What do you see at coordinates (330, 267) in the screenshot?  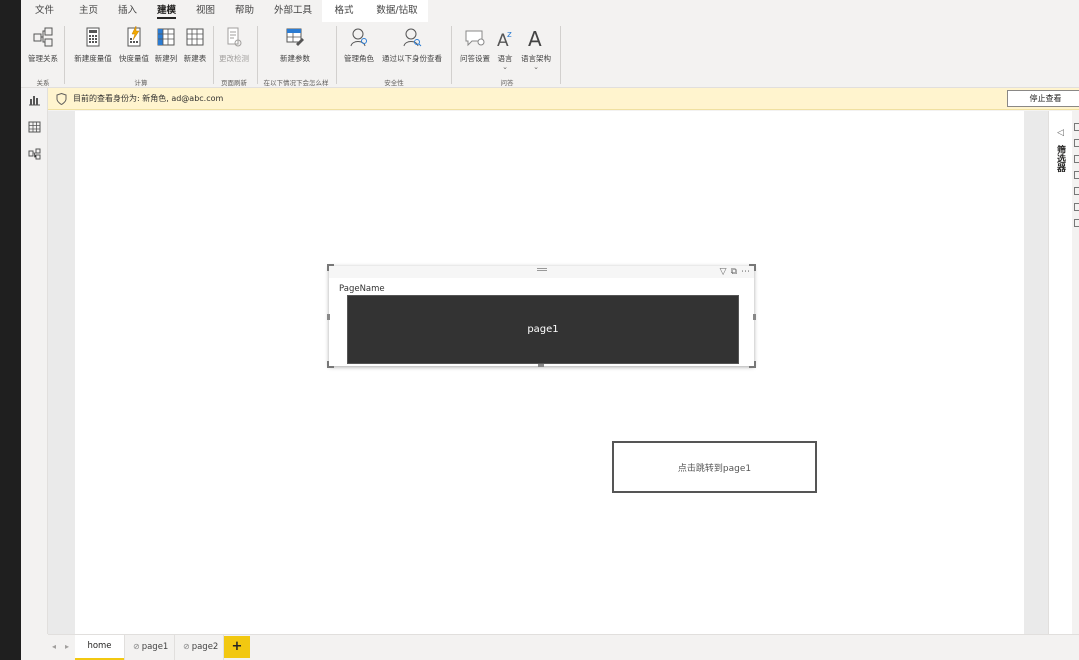 I see `resize-handle-top-left` at bounding box center [330, 267].